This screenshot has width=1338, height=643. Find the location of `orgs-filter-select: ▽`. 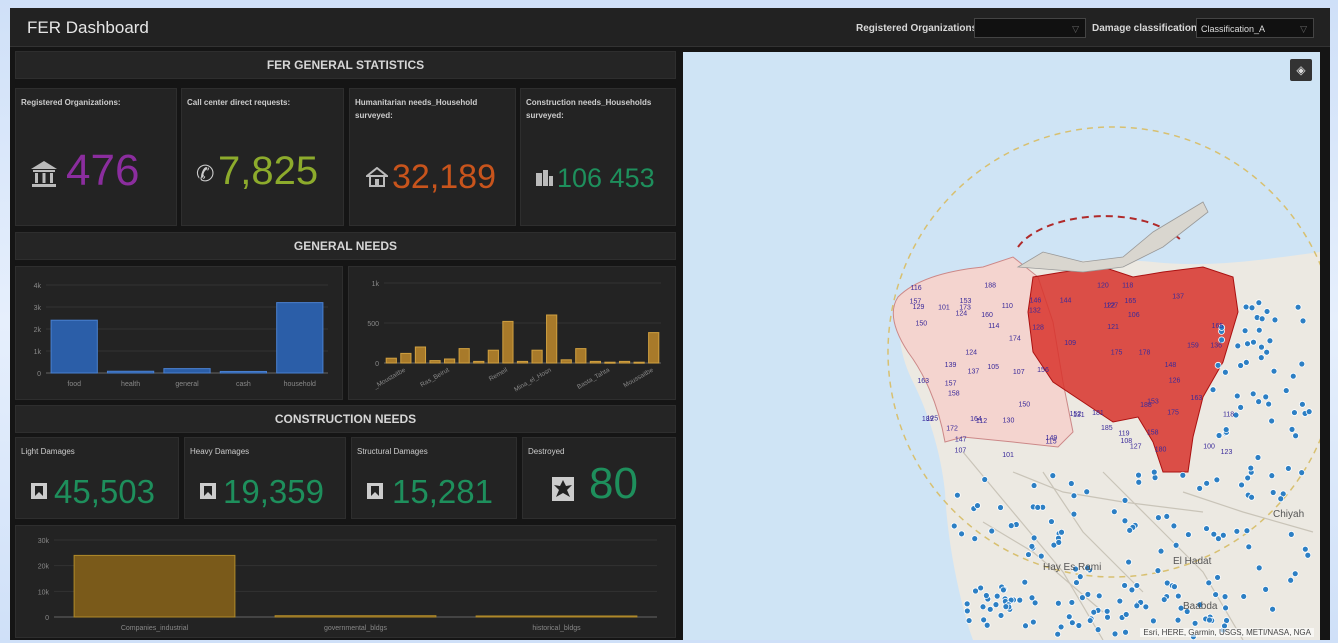

orgs-filter-select: ▽ is located at coordinates (1030, 28).